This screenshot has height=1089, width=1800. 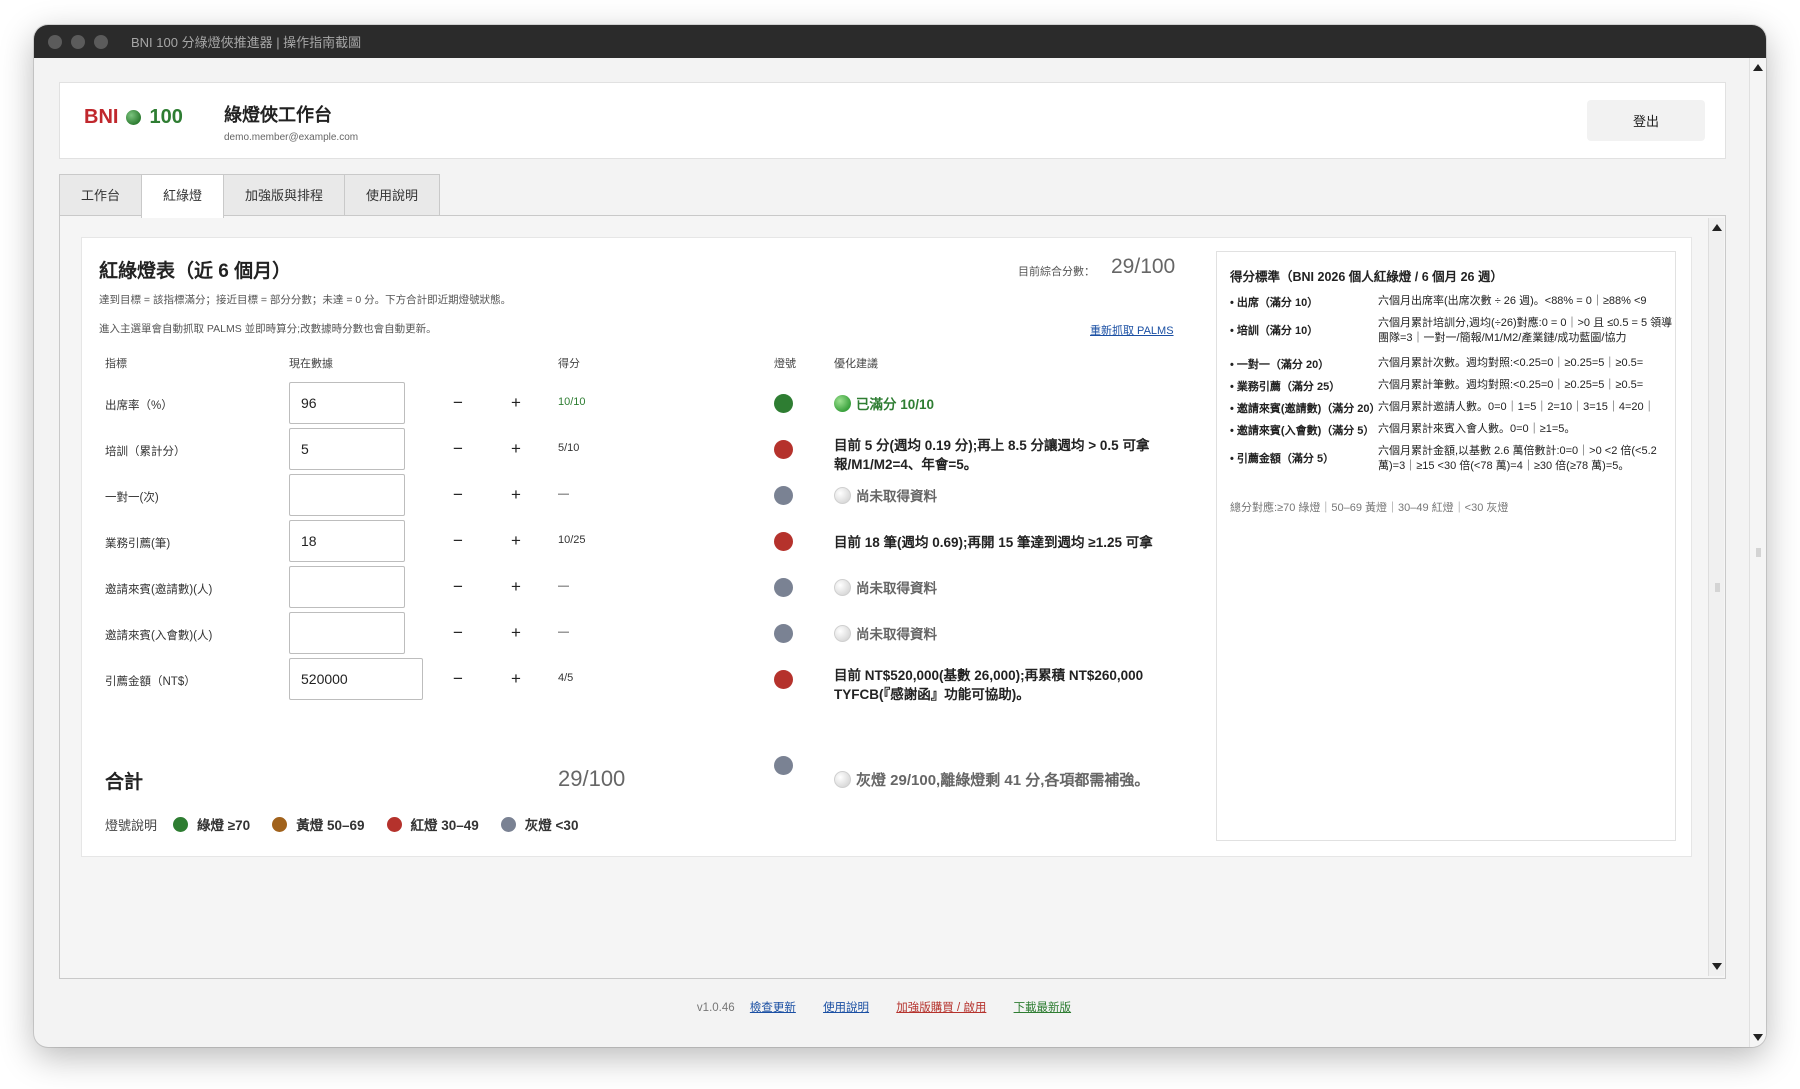 I want to click on standard-key: • 業務引薦（滿分 25）, so click(x=1285, y=387).